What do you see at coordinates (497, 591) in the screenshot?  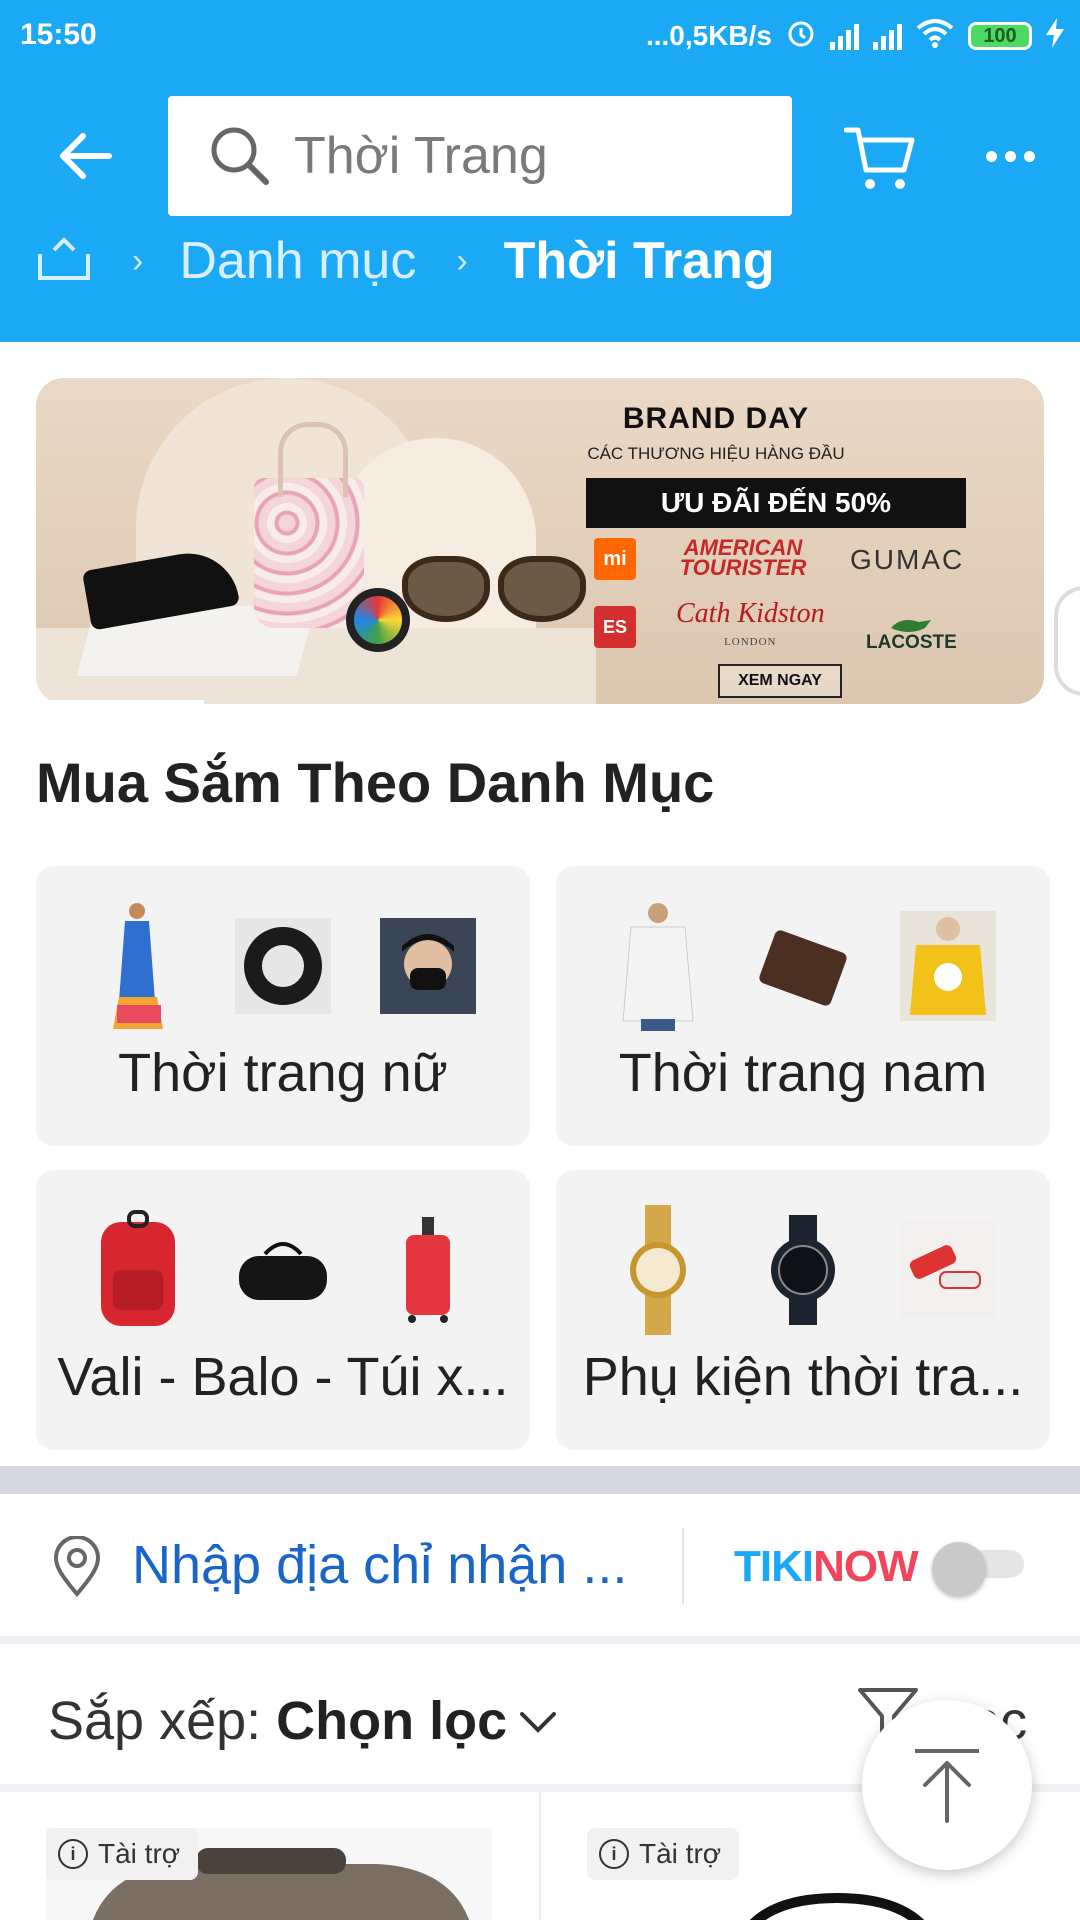 I see `sunglasses-image` at bounding box center [497, 591].